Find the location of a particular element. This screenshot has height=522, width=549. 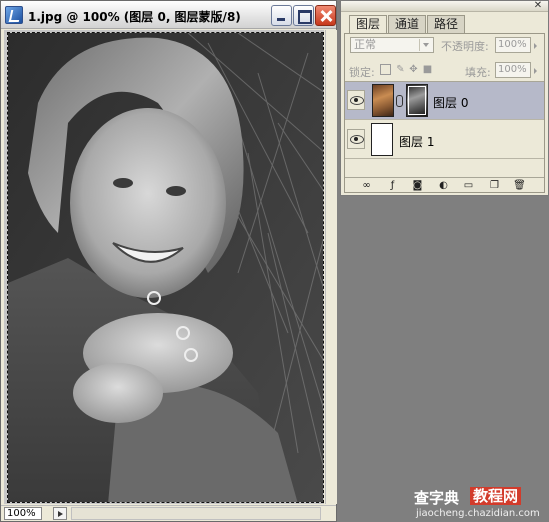

blend-mode-value: 正常 is located at coordinates (365, 44).